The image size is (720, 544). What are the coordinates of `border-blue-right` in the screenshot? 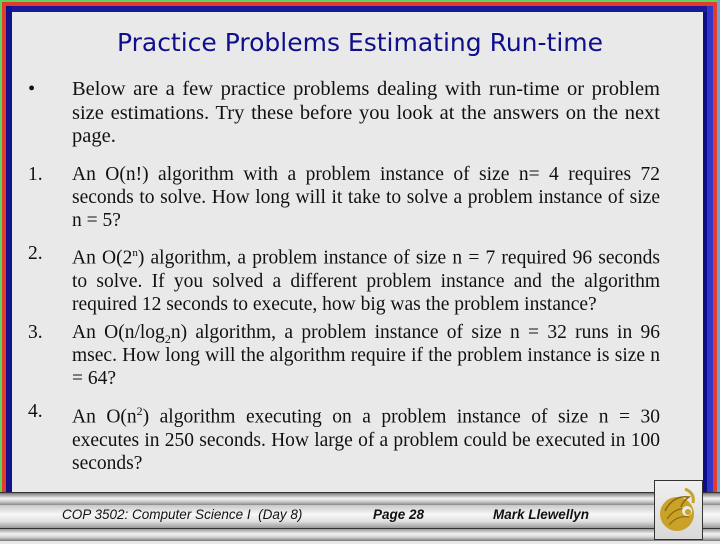 It's located at (710, 250).